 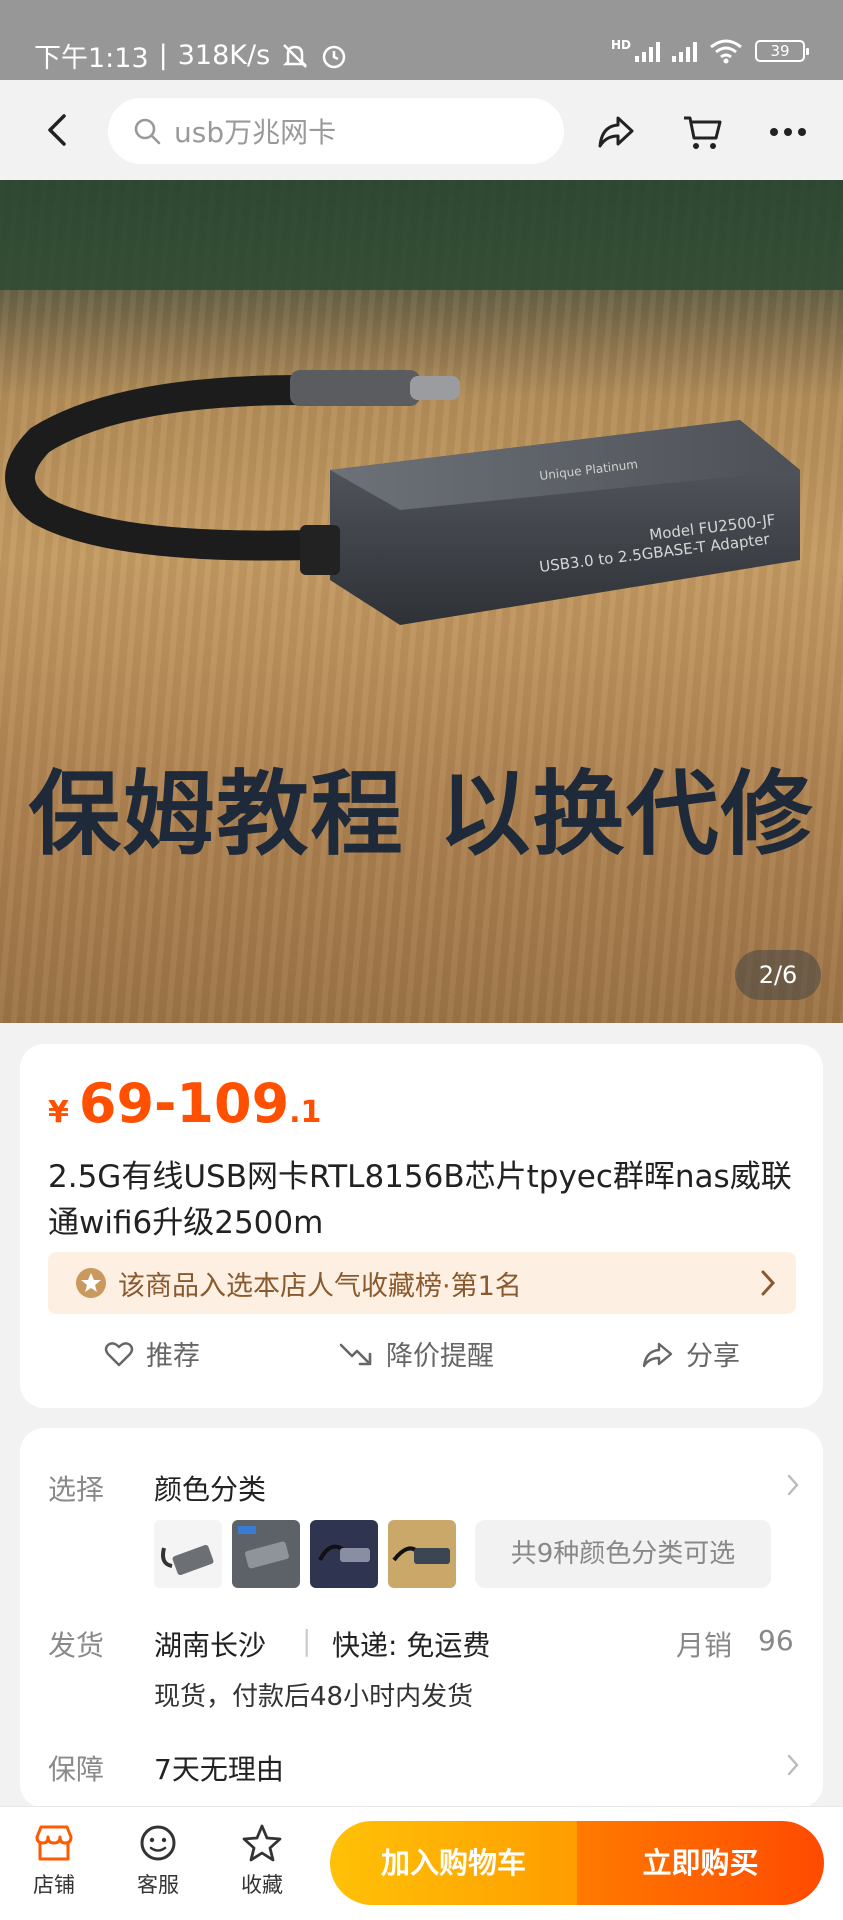 What do you see at coordinates (262, 1885) in the screenshot?
I see `favorite-label: 收藏` at bounding box center [262, 1885].